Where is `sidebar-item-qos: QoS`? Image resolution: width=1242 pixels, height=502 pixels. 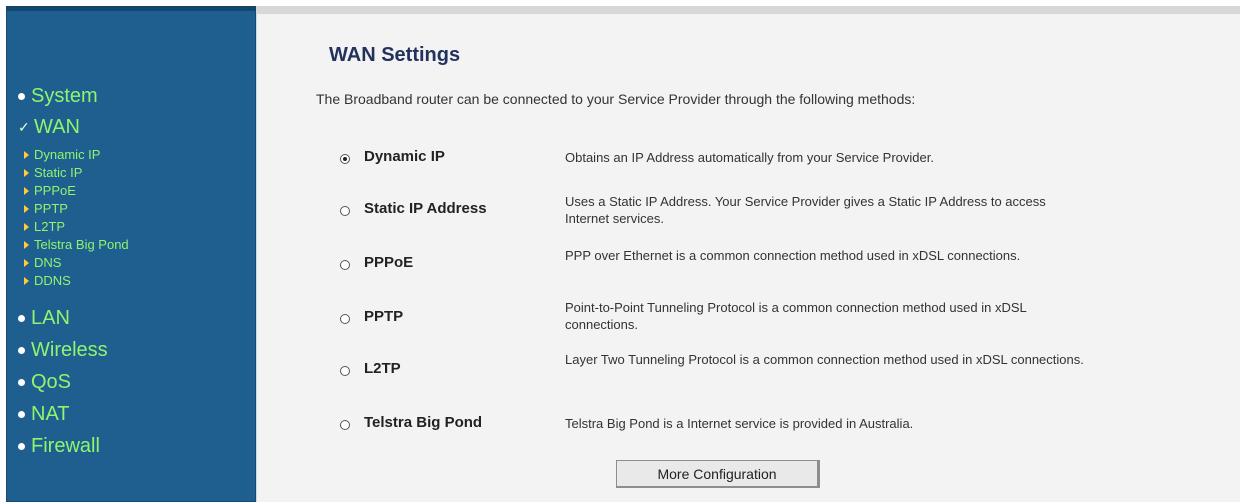 sidebar-item-qos: QoS is located at coordinates (44, 382).